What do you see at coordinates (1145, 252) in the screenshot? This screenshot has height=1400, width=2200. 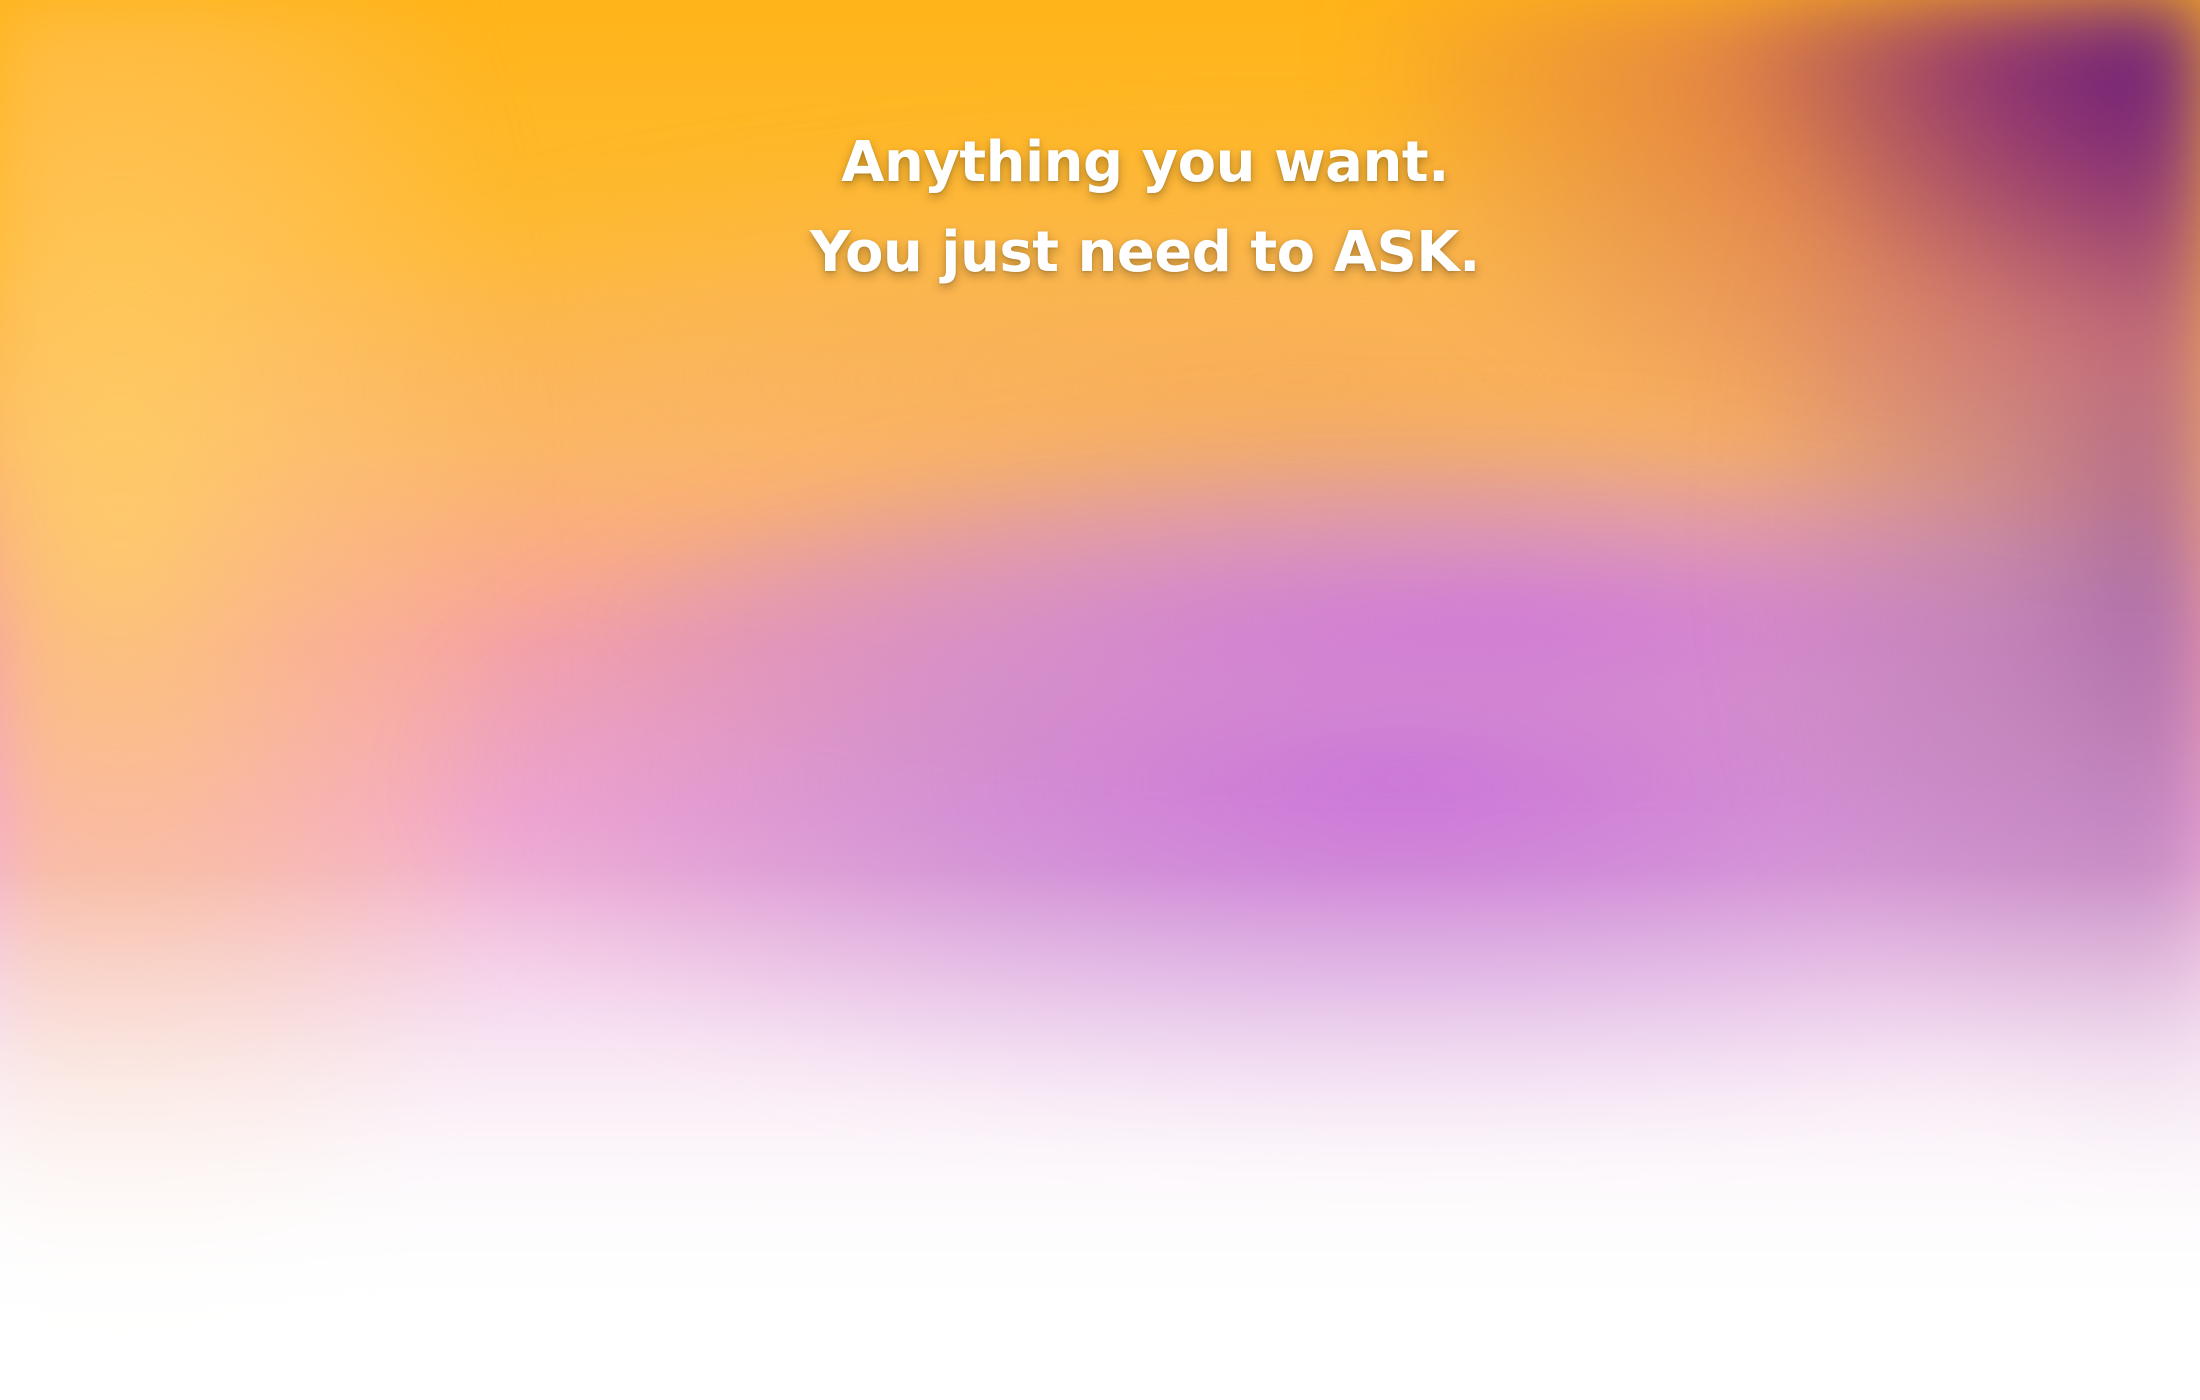 I see `headline-line-2: You just need to ASK.` at bounding box center [1145, 252].